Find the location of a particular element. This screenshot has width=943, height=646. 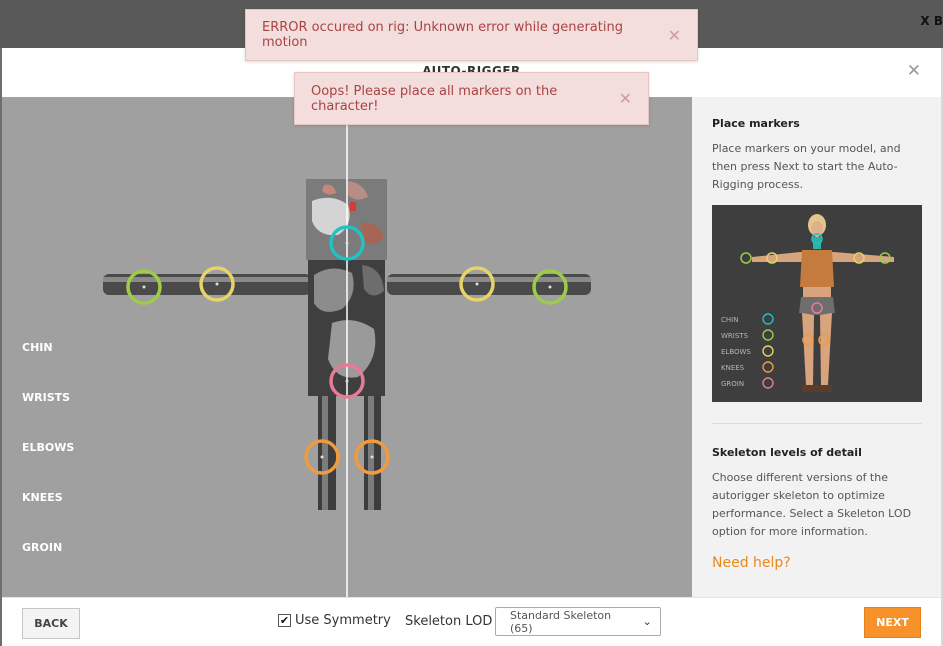

need-help-link: Need help? is located at coordinates (751, 563).